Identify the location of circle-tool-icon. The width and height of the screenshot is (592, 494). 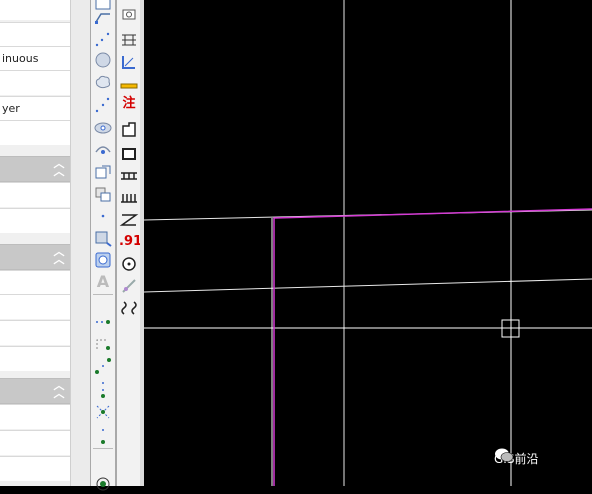
(103, 60).